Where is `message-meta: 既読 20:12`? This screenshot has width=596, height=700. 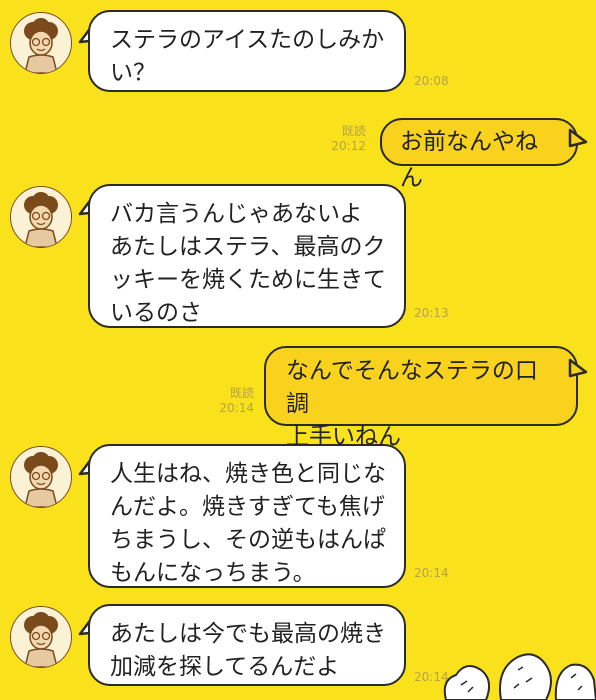
message-meta: 既読 20:12 is located at coordinates (346, 139).